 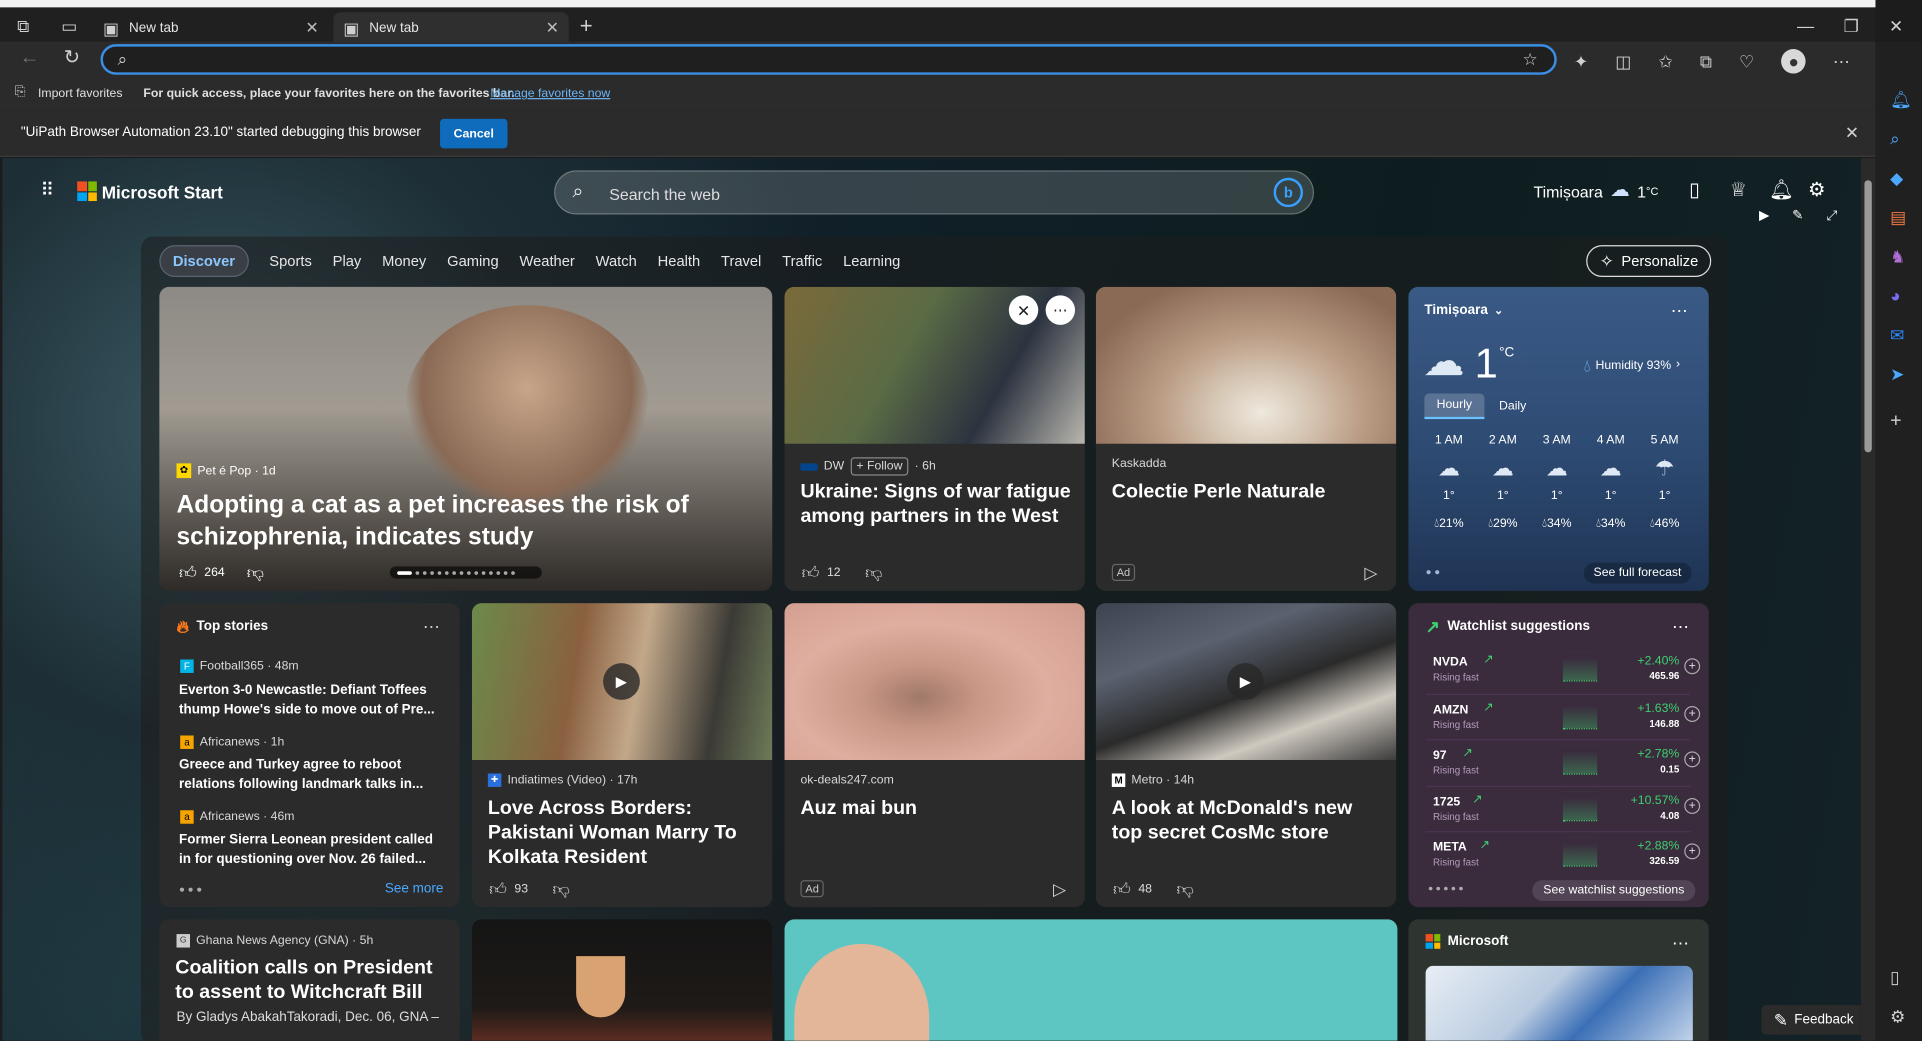 What do you see at coordinates (69, 25) in the screenshot?
I see `vertical-tabs-icon: ▭` at bounding box center [69, 25].